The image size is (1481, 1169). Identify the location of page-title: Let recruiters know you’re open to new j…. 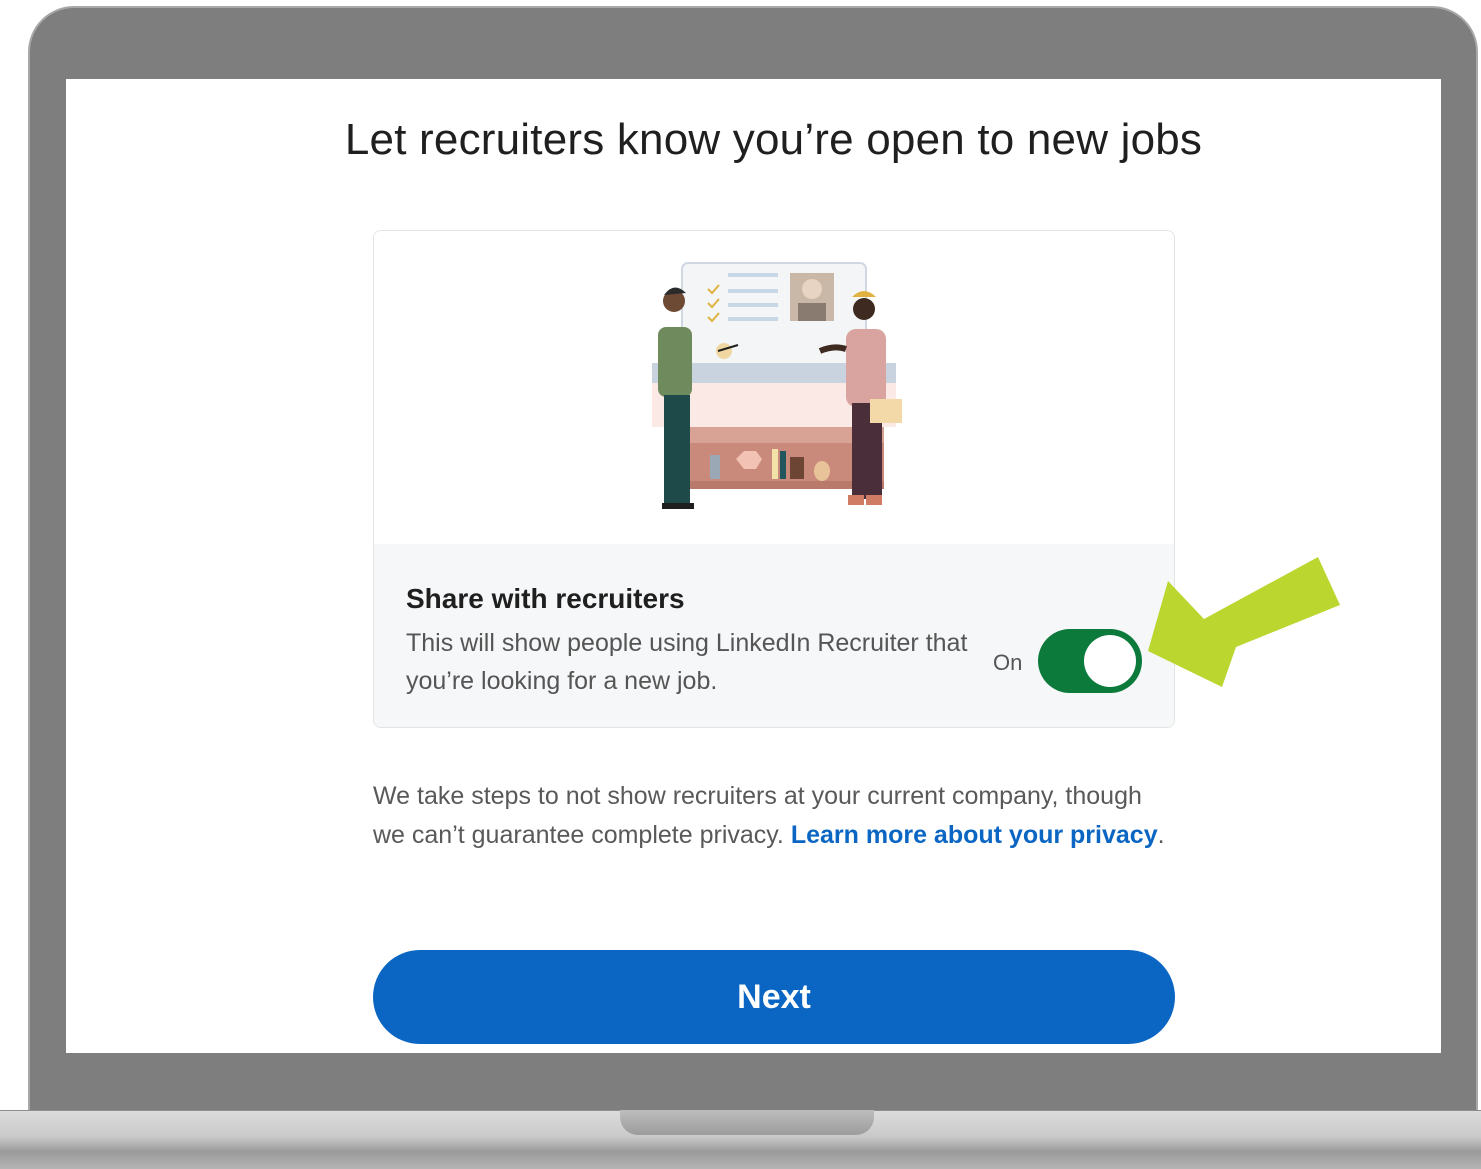
(773, 139).